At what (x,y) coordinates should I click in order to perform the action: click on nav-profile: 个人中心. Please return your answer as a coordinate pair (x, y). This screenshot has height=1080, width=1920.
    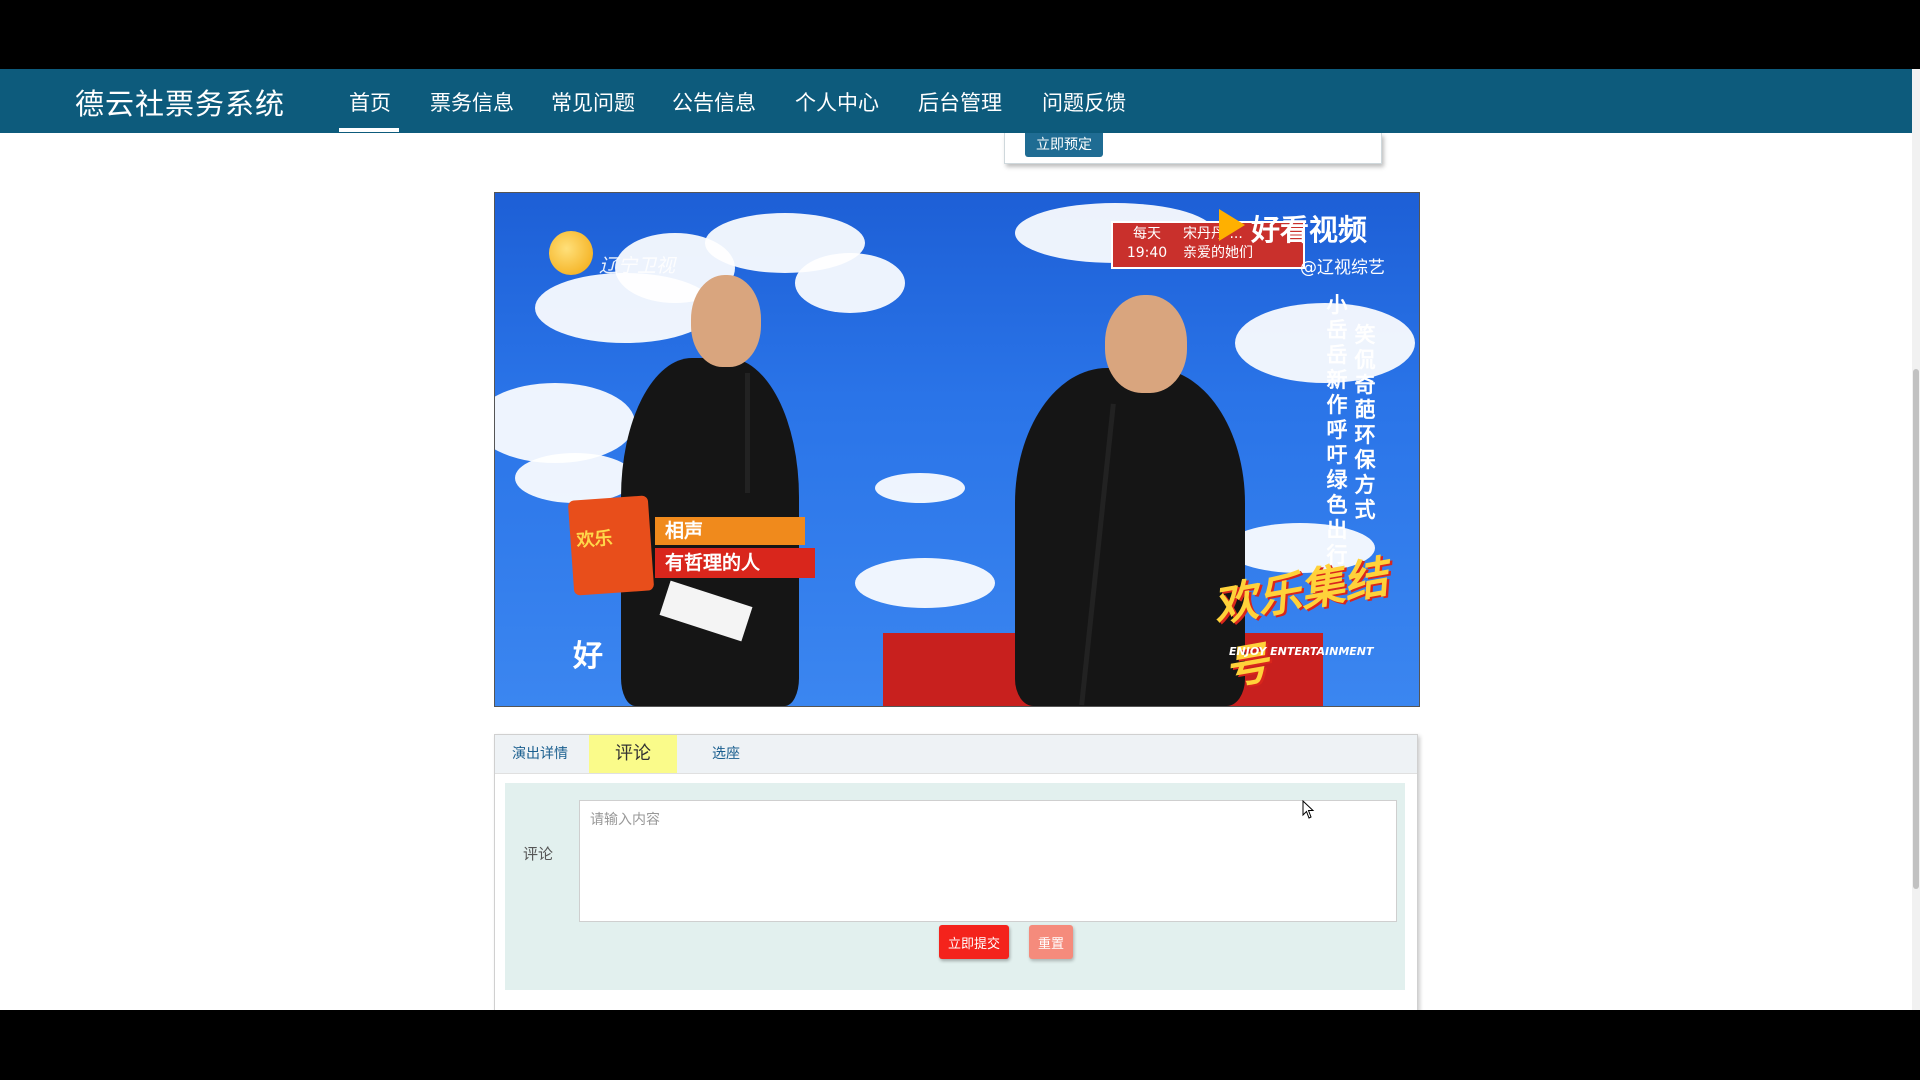
    Looking at the image, I should click on (837, 102).